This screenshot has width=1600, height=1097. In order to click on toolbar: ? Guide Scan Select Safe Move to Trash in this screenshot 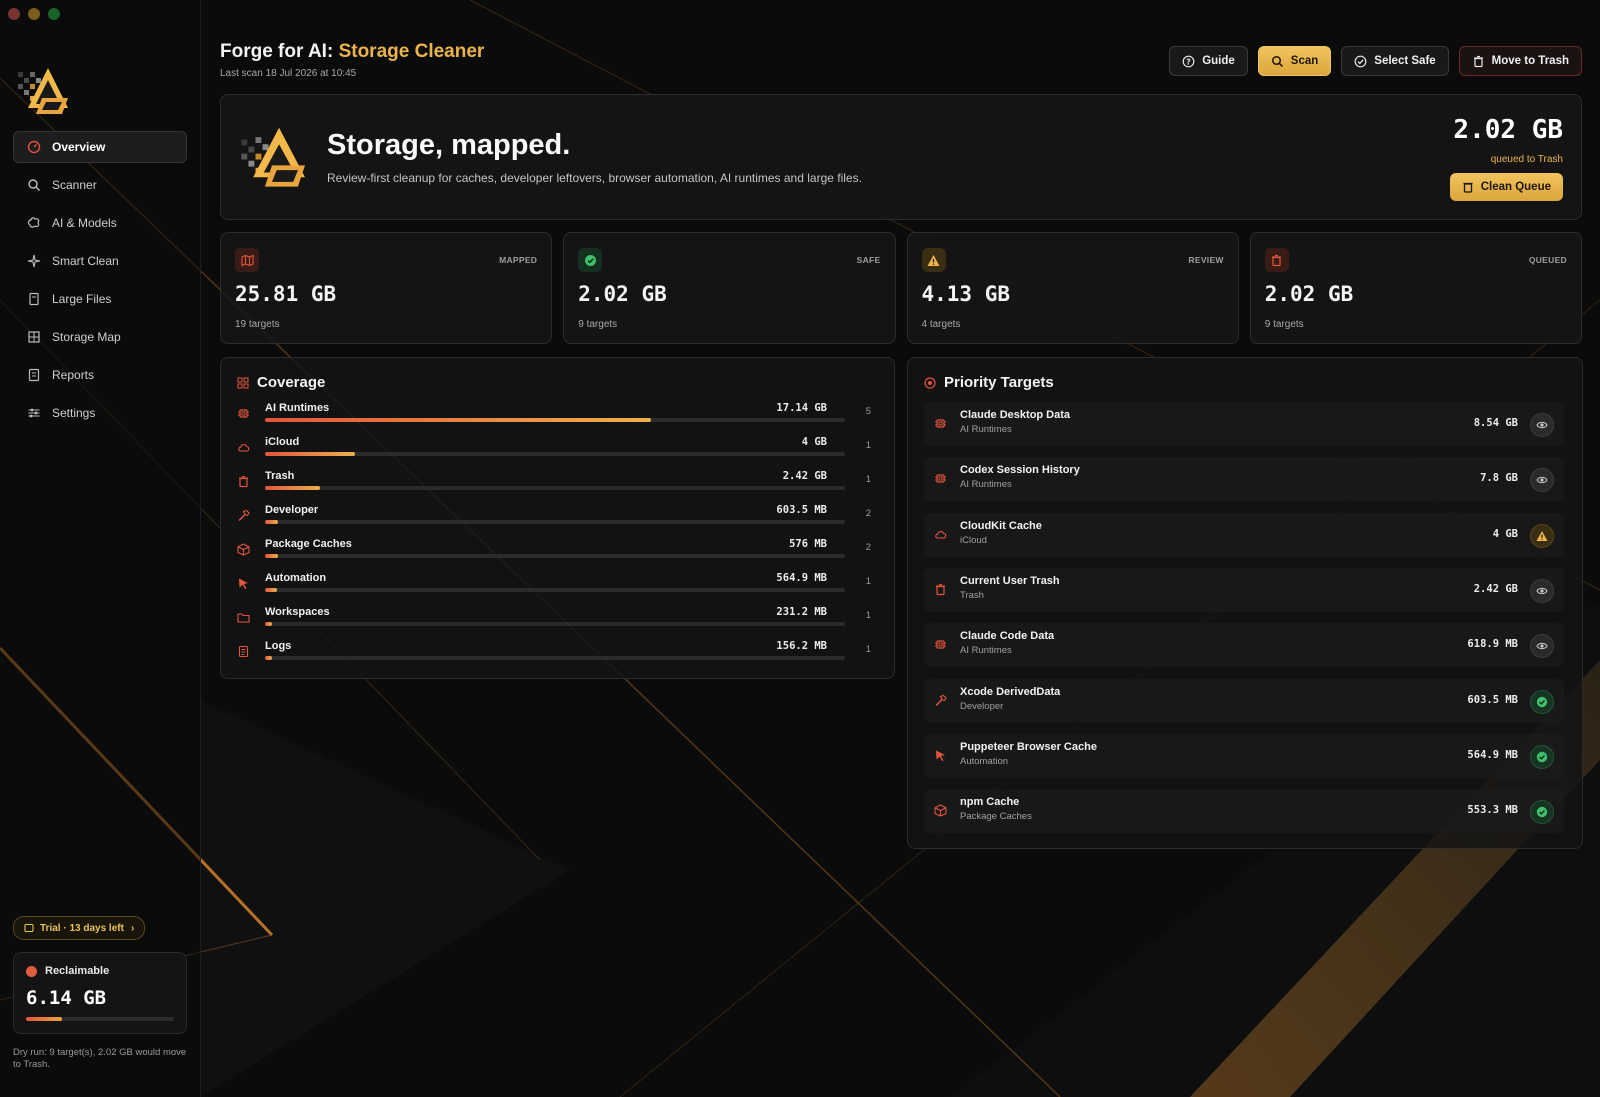, I will do `click(1375, 61)`.